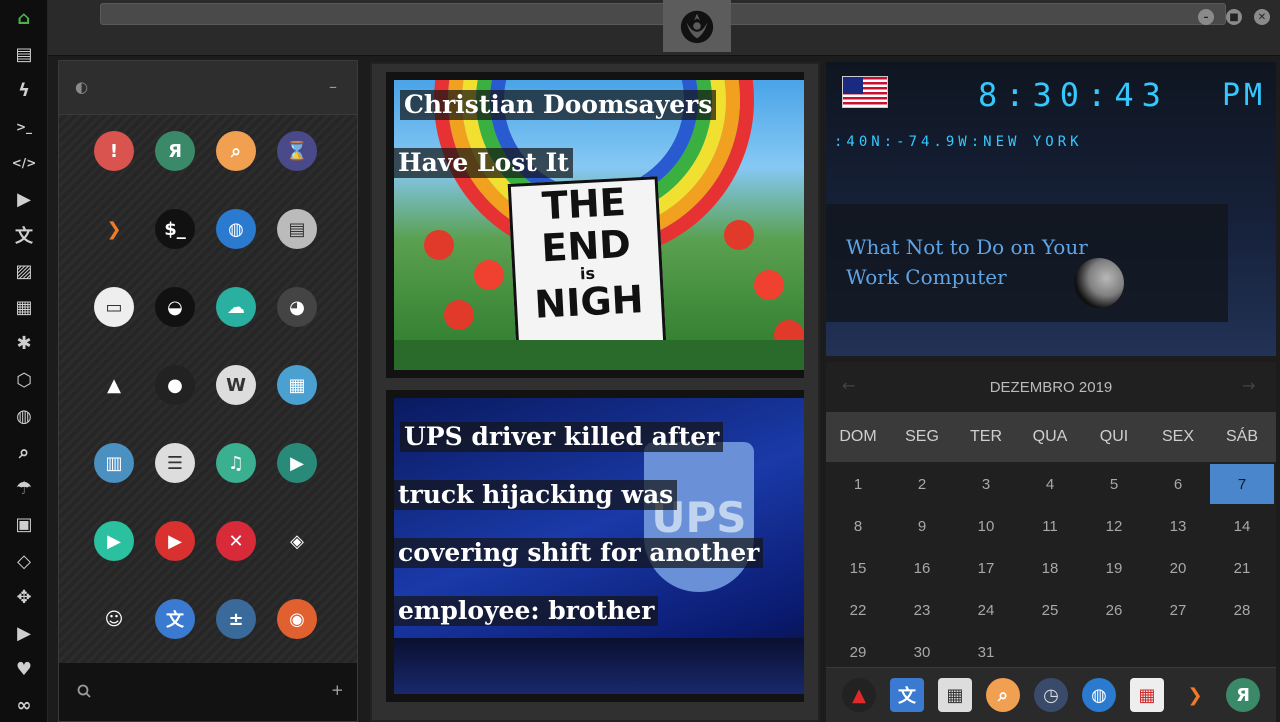 This screenshot has height=722, width=1280. I want to click on umbrella-icon: ☂, so click(24, 489).